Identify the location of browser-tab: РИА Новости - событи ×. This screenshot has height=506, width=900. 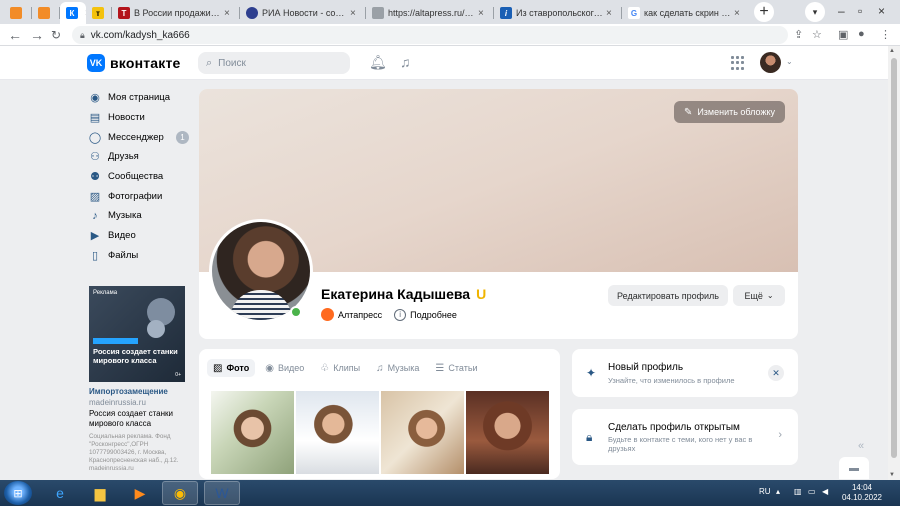
(303, 13).